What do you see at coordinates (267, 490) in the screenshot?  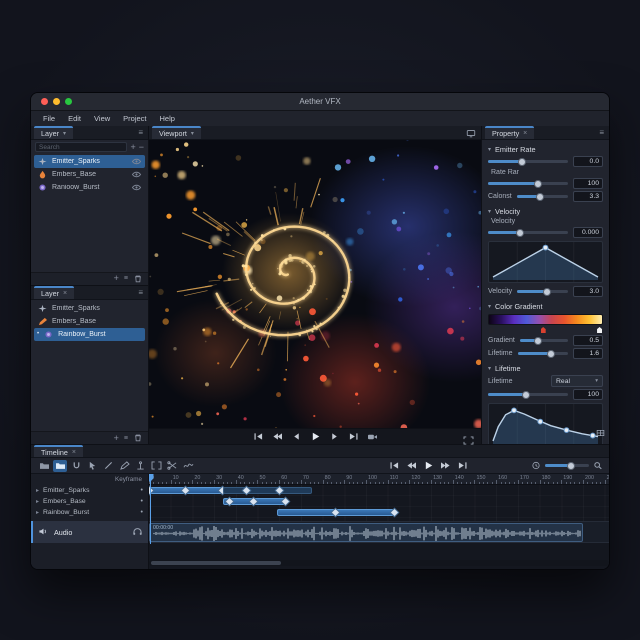 I see `clip` at bounding box center [267, 490].